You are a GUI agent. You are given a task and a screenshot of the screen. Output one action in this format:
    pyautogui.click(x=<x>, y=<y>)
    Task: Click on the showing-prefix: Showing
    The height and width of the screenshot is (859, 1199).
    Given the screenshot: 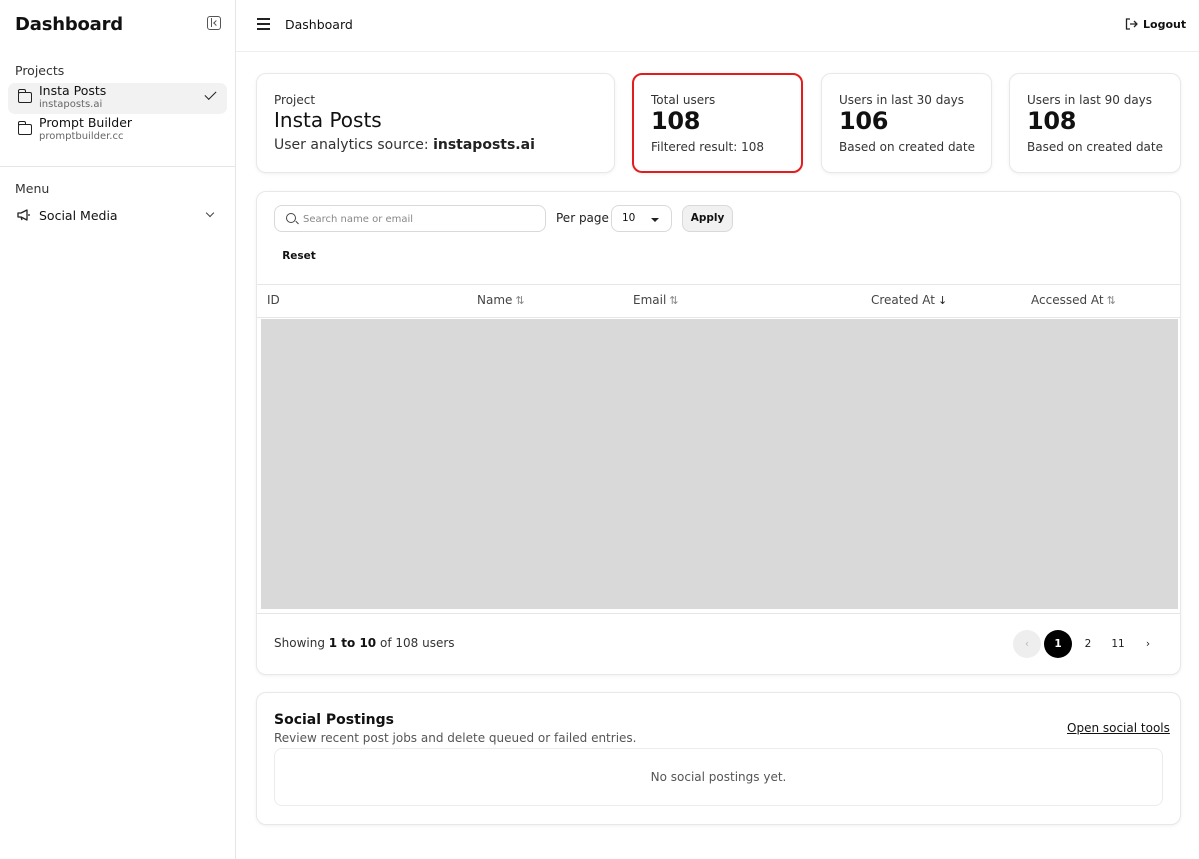 What is the action you would take?
    pyautogui.click(x=299, y=643)
    